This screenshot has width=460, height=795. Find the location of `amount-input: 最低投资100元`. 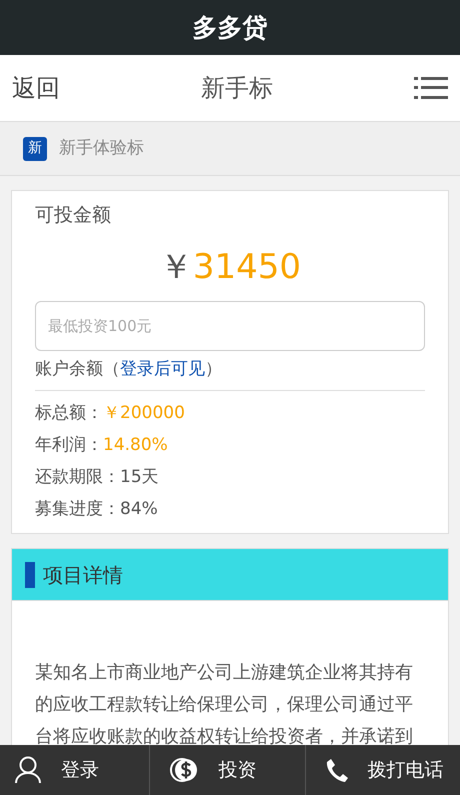

amount-input: 最低投资100元 is located at coordinates (230, 325).